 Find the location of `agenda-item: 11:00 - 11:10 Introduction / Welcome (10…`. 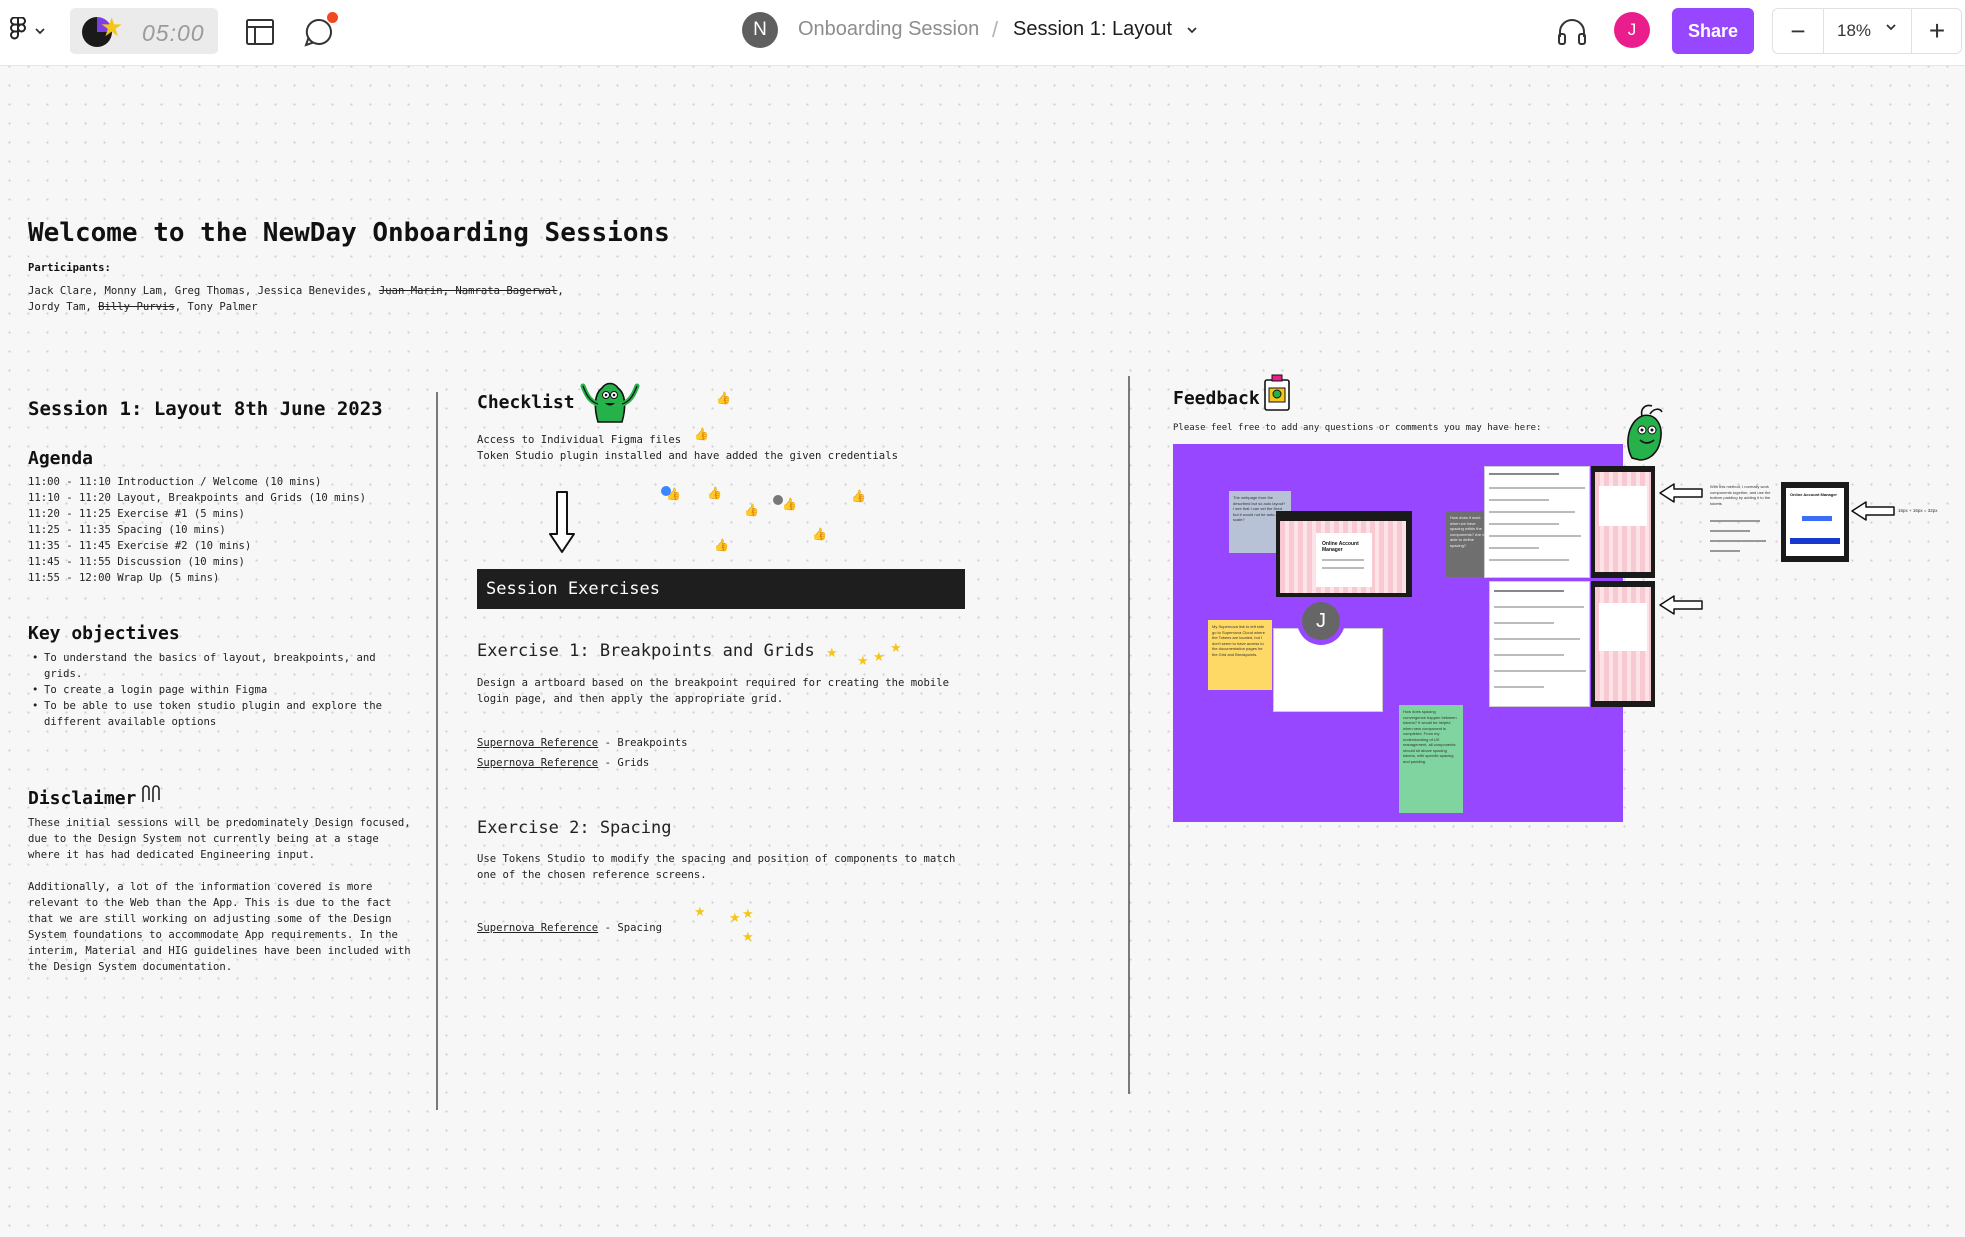

agenda-item: 11:00 - 11:10 Introduction / Welcome (10… is located at coordinates (175, 482).